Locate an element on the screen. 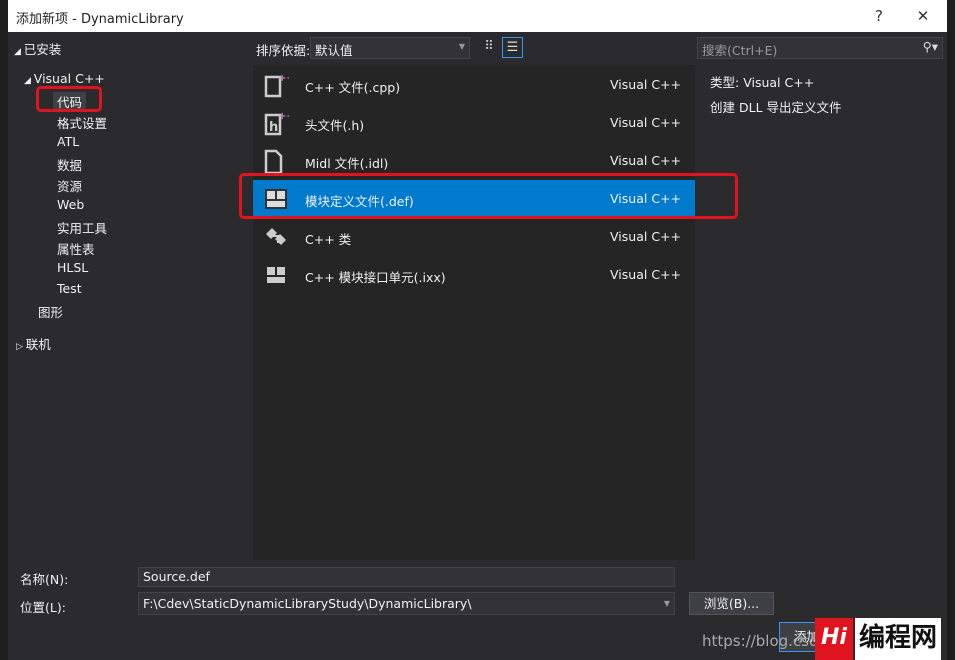  tree-label: 已安装 is located at coordinates (42, 49).